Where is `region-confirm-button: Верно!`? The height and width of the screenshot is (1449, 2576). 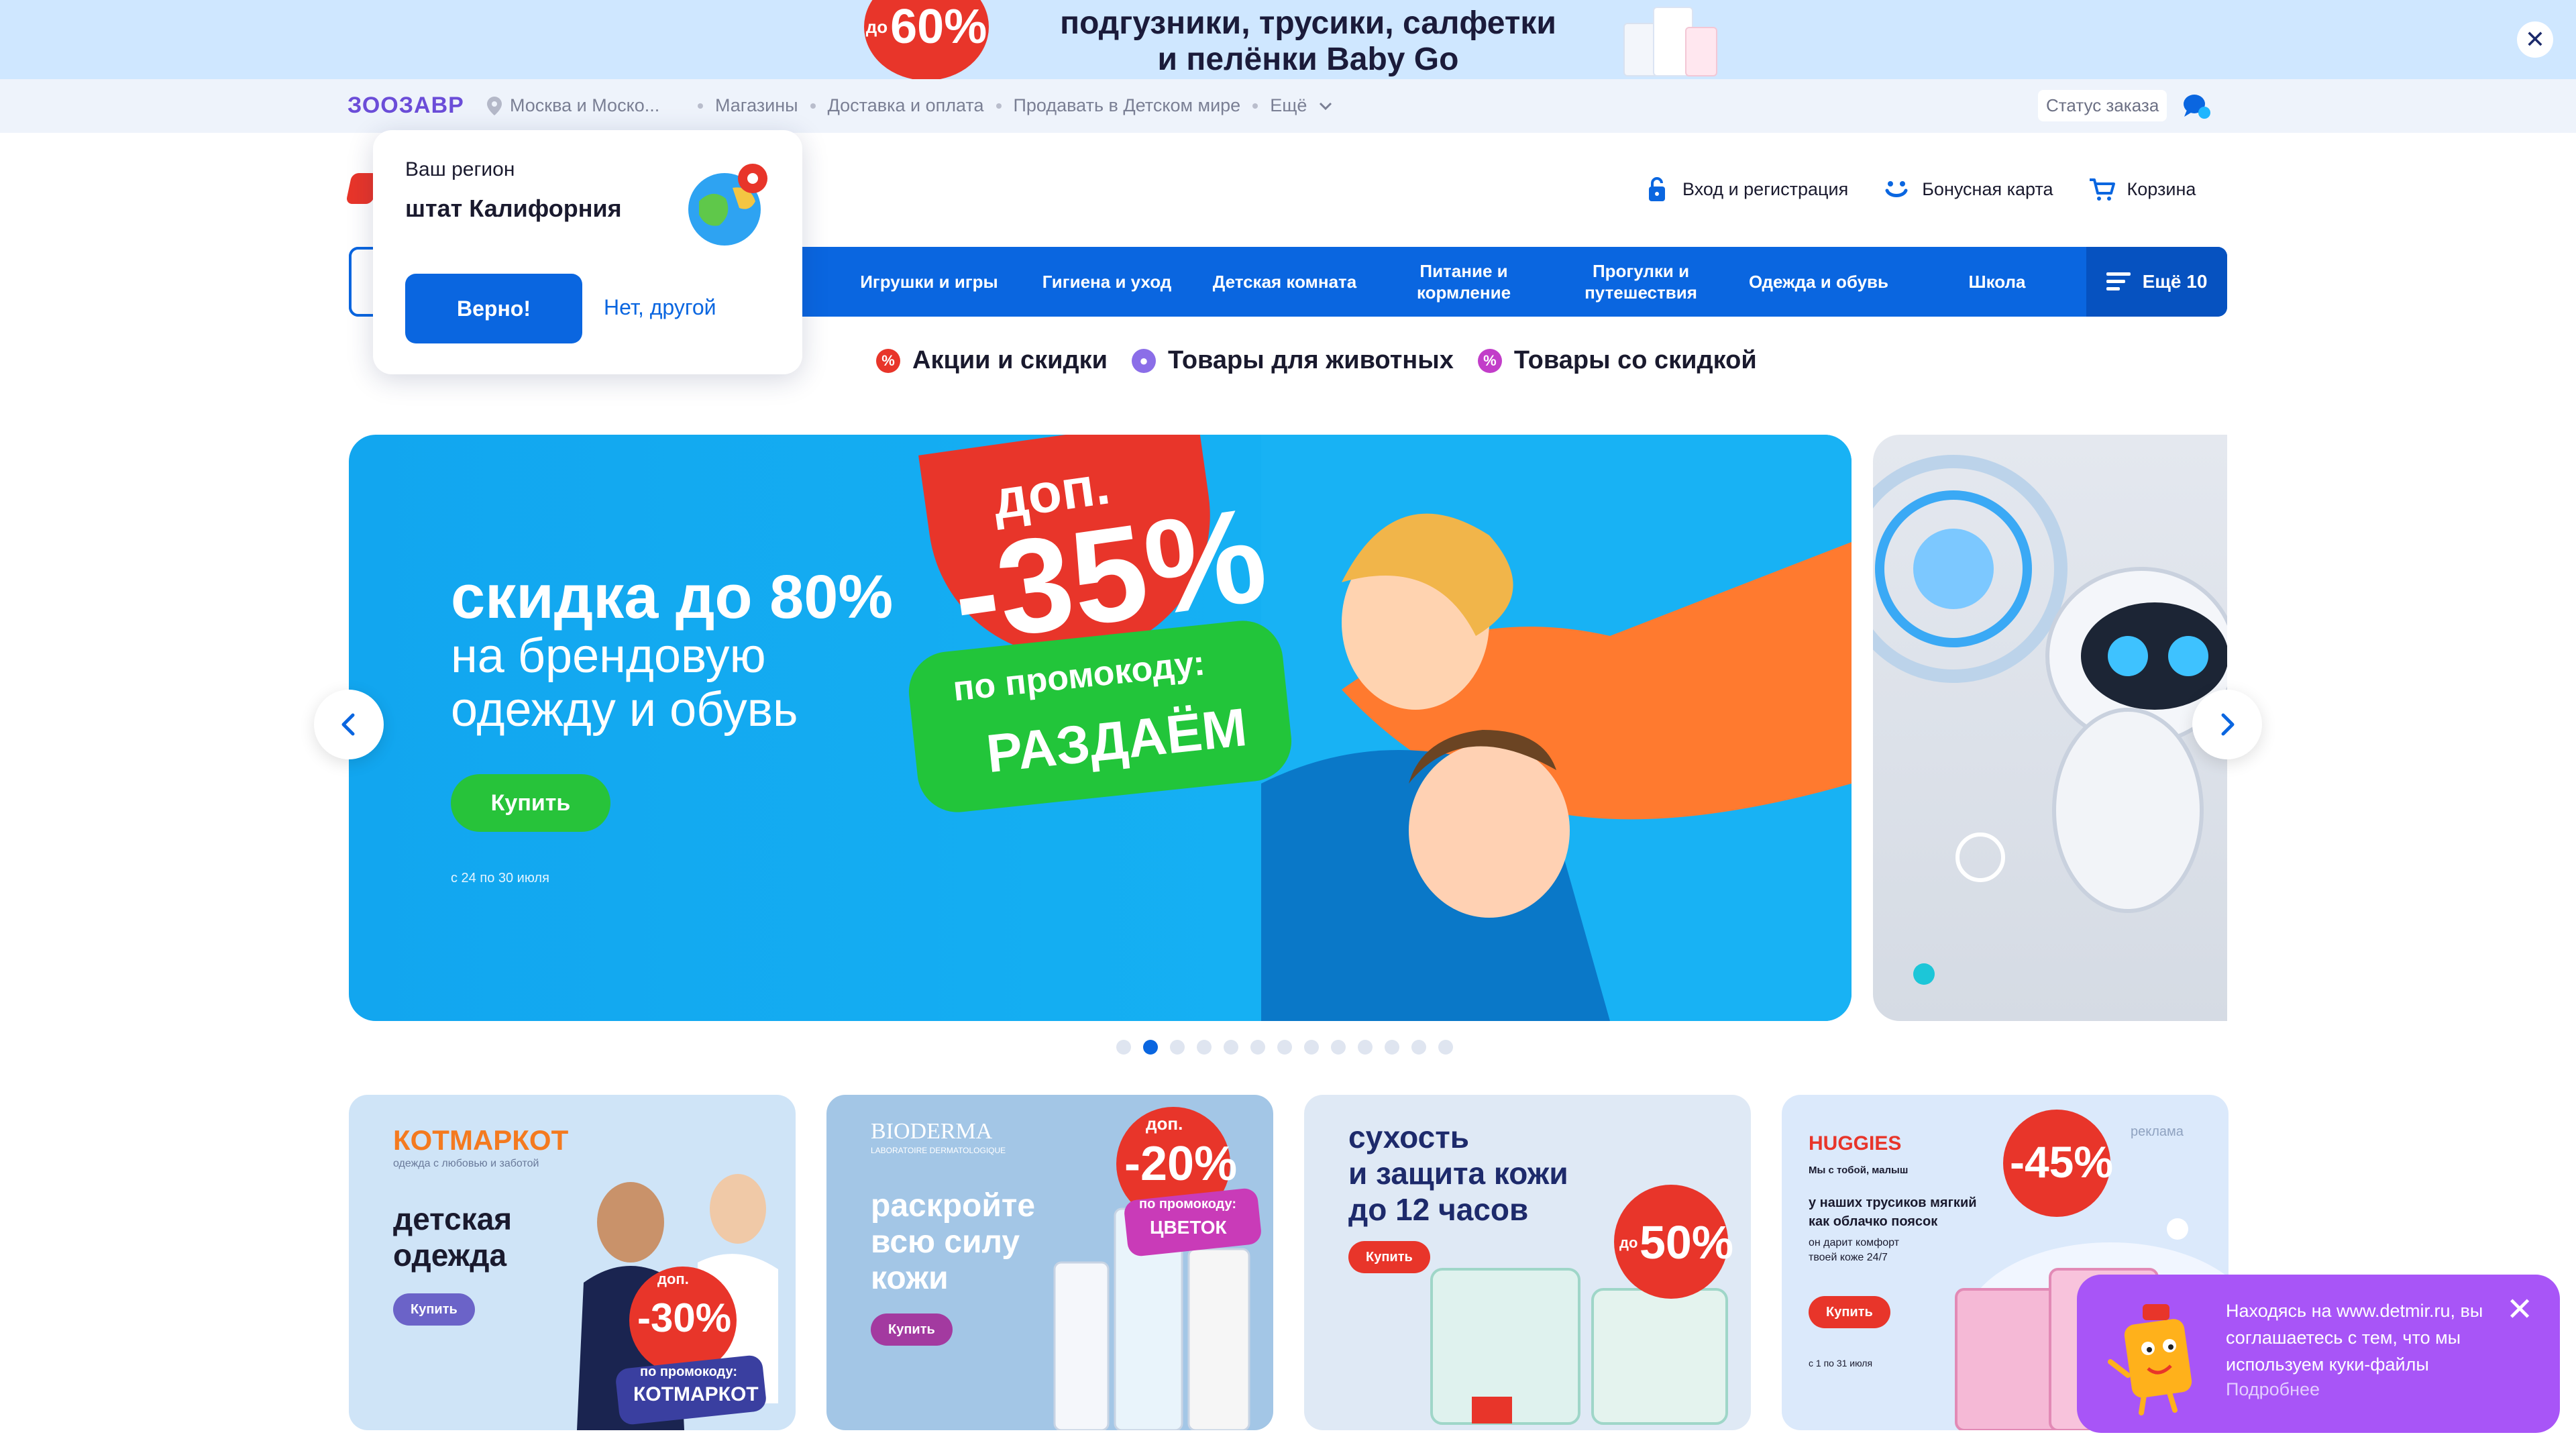
region-confirm-button: Верно! is located at coordinates (493, 308).